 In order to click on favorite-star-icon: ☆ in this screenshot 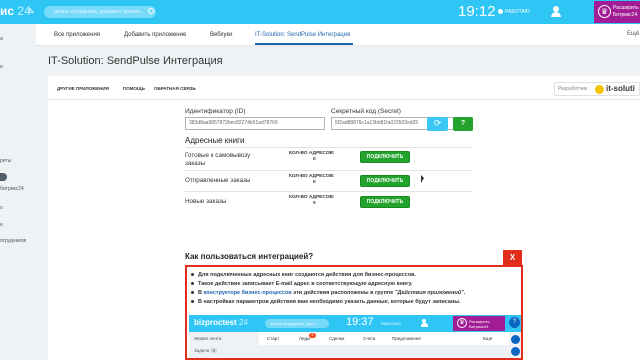, I will do `click(210, 60)`.